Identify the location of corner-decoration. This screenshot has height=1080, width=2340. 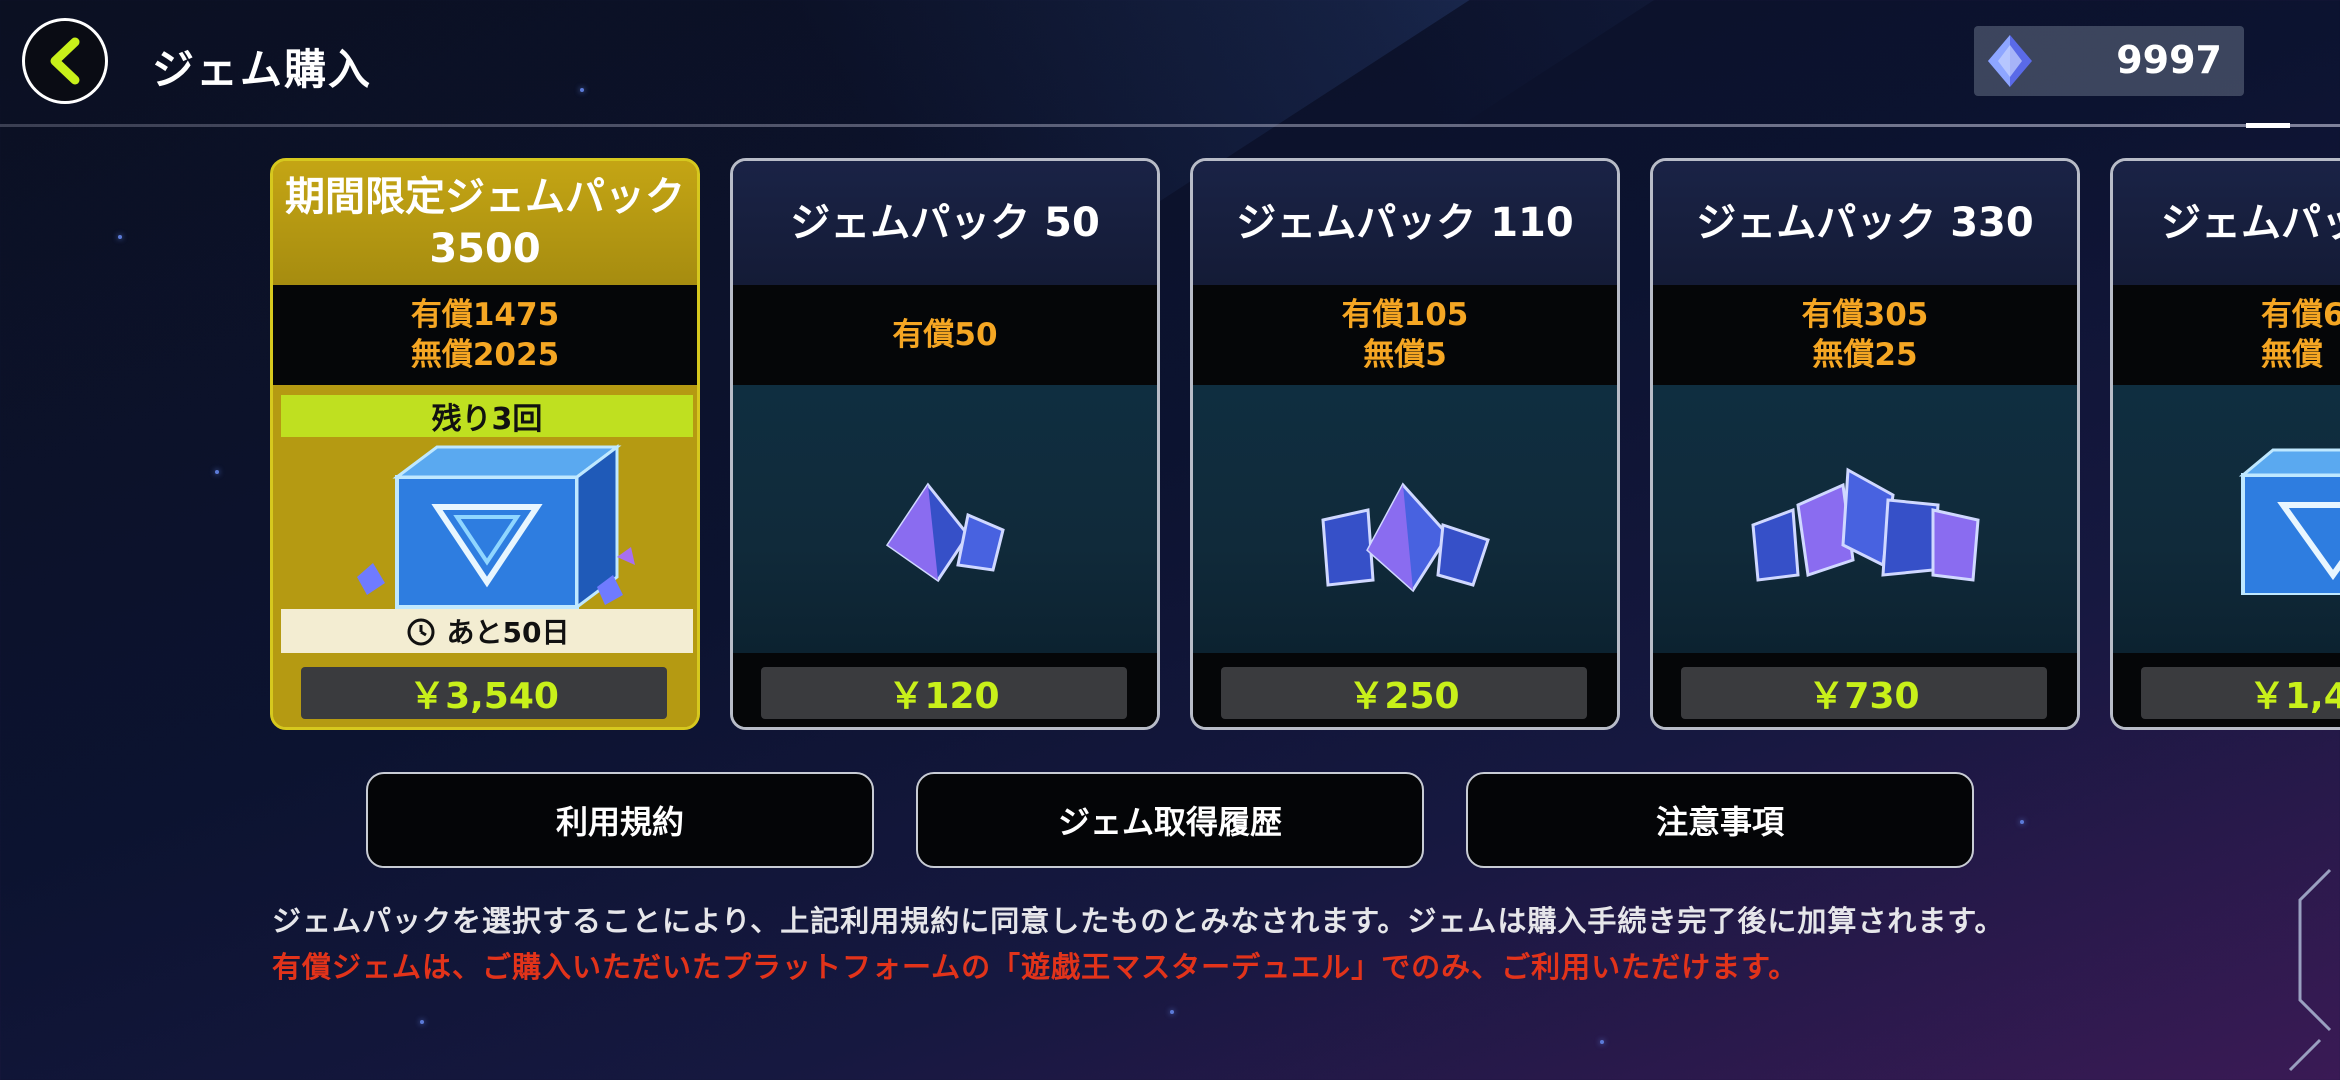
(2310, 970).